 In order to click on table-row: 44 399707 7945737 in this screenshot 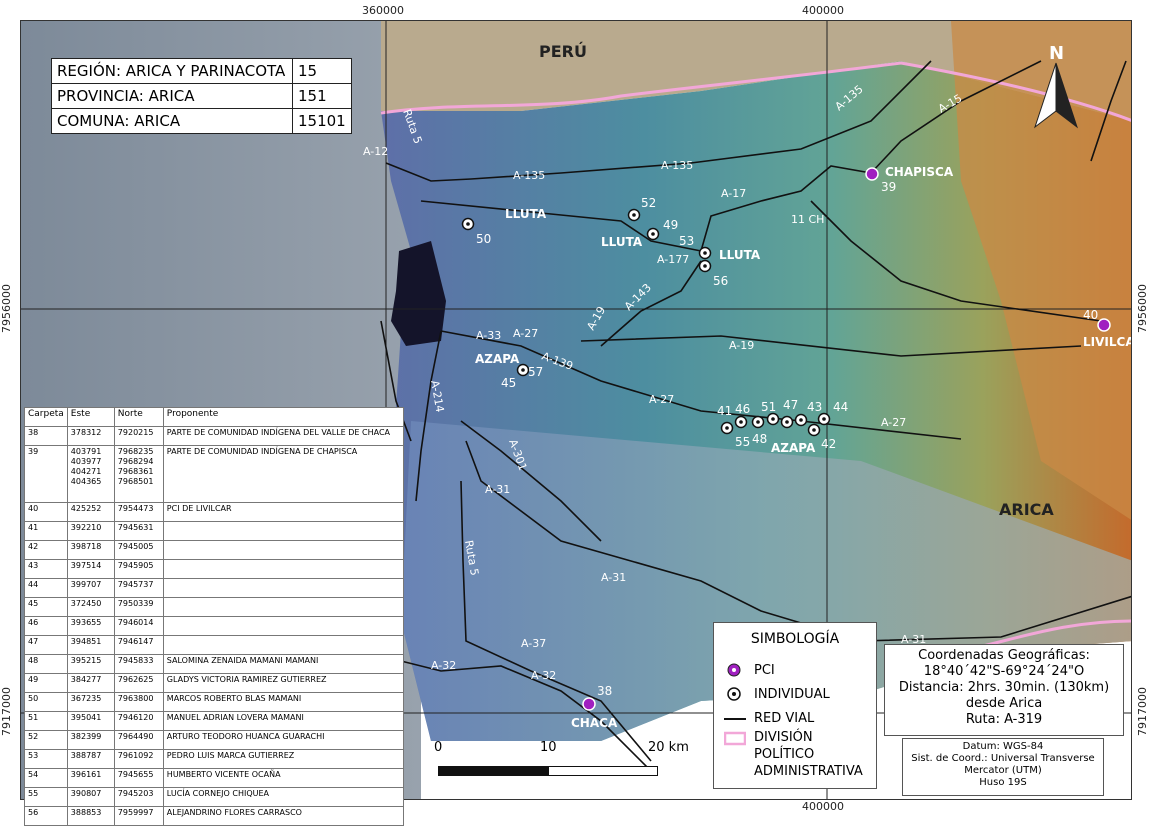, I will do `click(214, 588)`.